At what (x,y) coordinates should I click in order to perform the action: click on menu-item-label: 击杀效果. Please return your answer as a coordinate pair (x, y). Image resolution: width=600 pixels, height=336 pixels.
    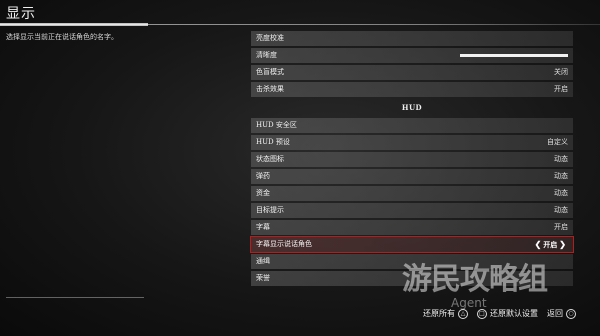
    Looking at the image, I should click on (270, 89).